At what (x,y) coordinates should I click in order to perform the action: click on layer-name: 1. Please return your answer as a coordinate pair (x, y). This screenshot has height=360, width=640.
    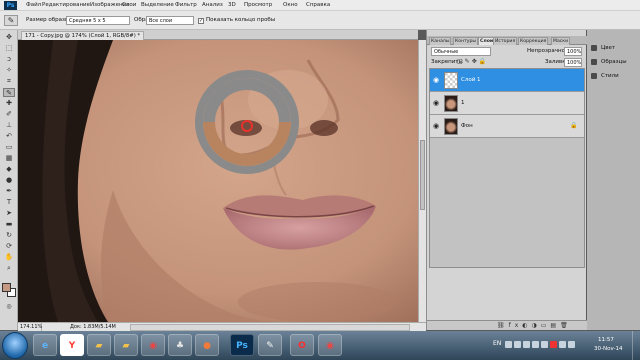
    Looking at the image, I should click on (463, 103).